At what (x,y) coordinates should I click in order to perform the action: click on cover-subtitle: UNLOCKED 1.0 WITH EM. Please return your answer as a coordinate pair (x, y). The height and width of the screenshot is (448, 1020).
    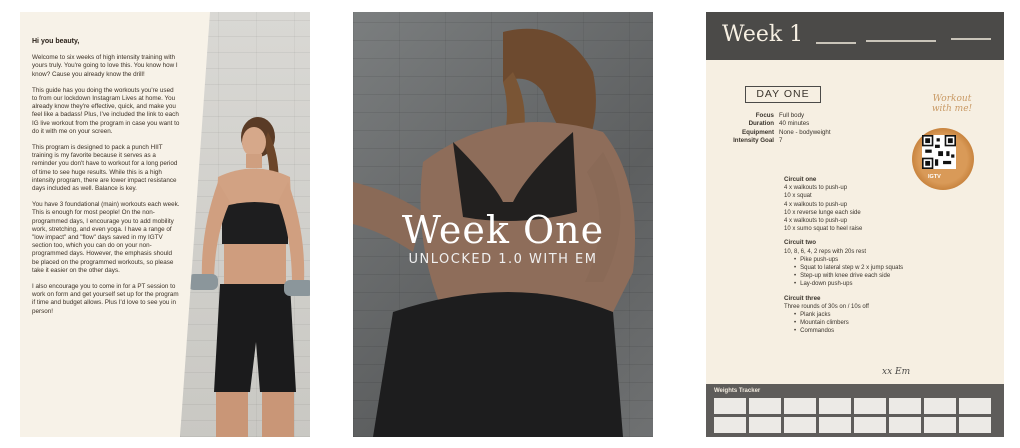
    Looking at the image, I should click on (503, 259).